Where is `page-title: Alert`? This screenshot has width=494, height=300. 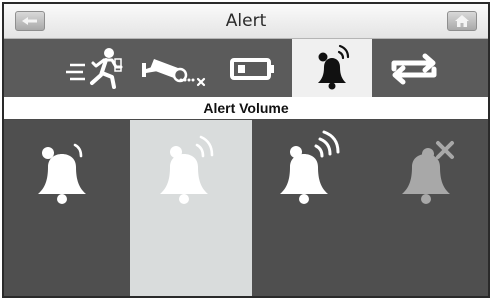 page-title: Alert is located at coordinates (246, 21).